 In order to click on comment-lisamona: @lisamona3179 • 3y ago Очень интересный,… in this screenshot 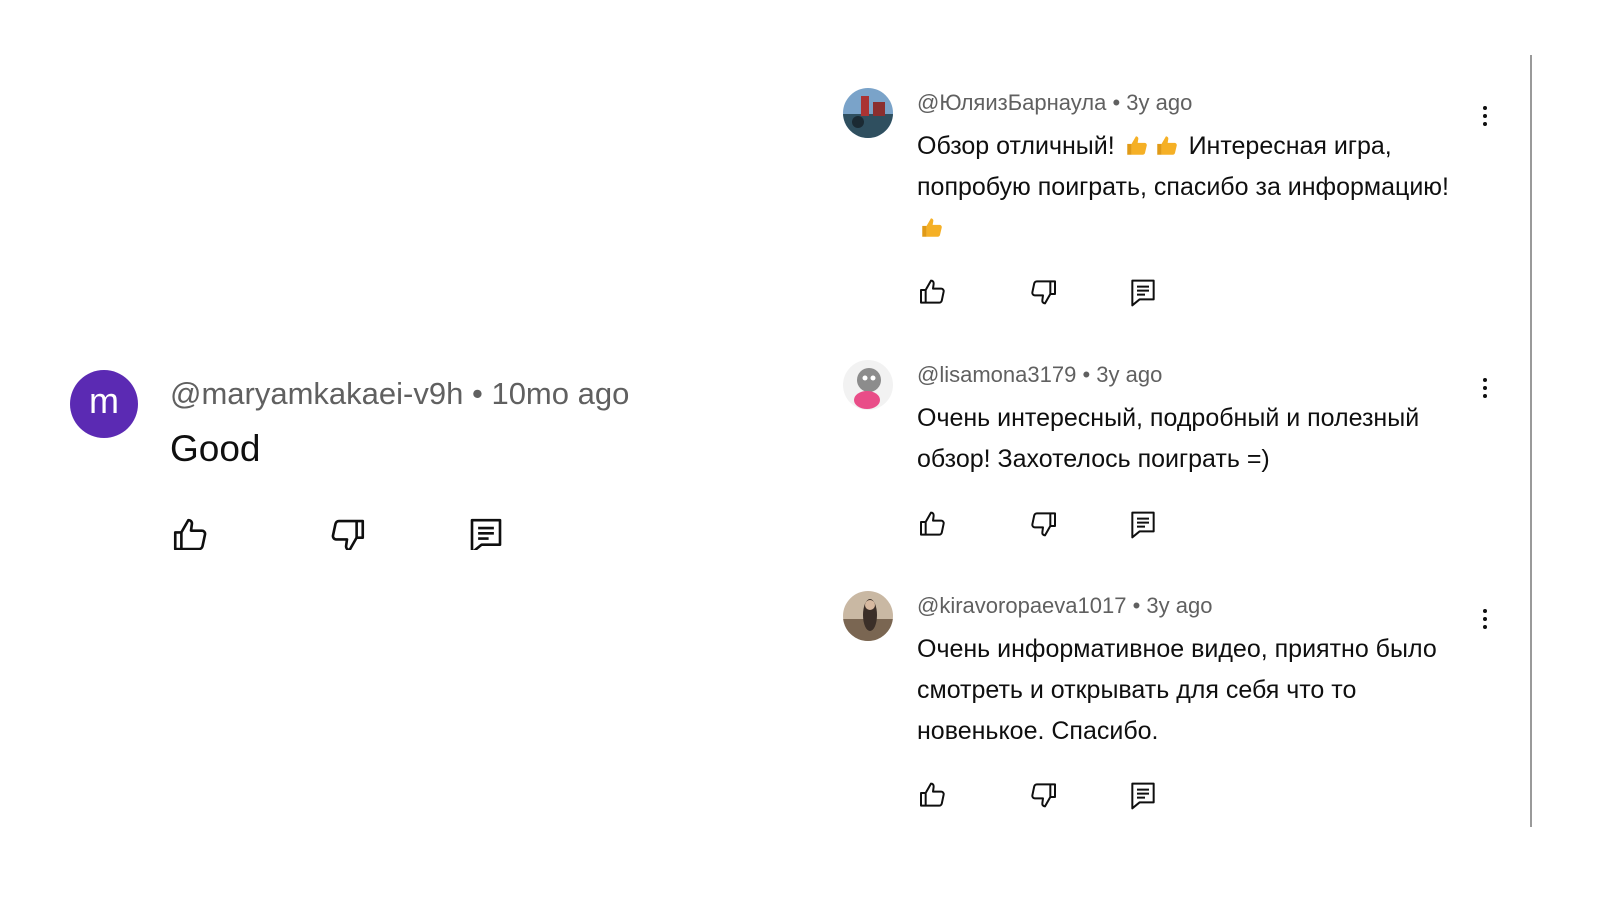, I will do `click(1173, 455)`.